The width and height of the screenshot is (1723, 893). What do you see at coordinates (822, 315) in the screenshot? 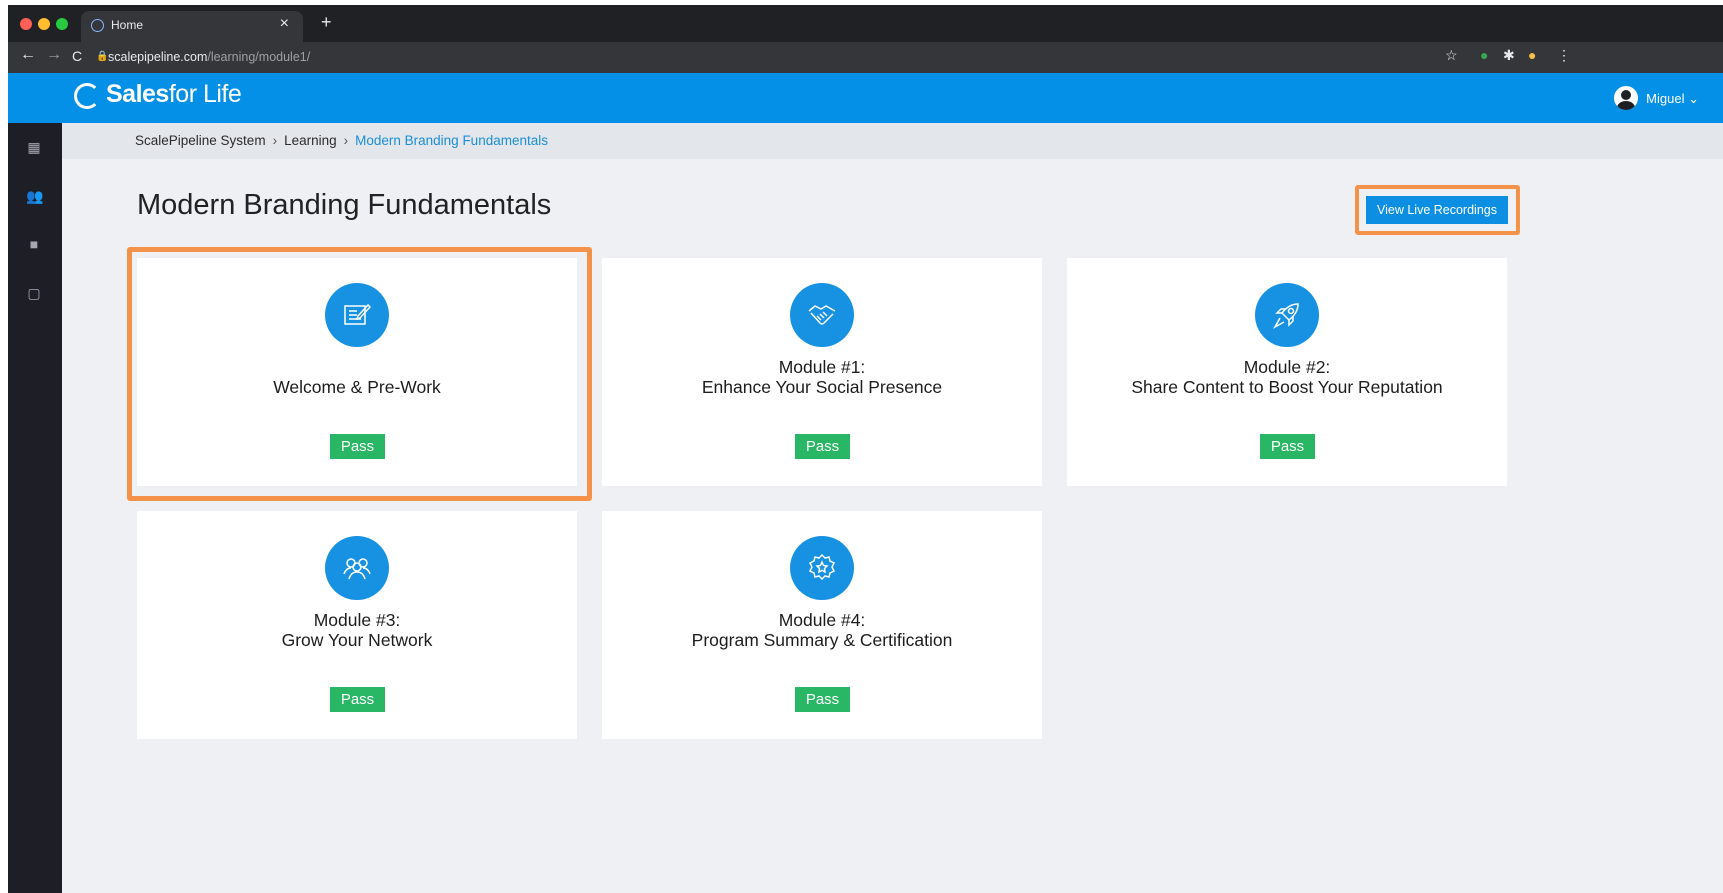
I see `handshake-icon` at bounding box center [822, 315].